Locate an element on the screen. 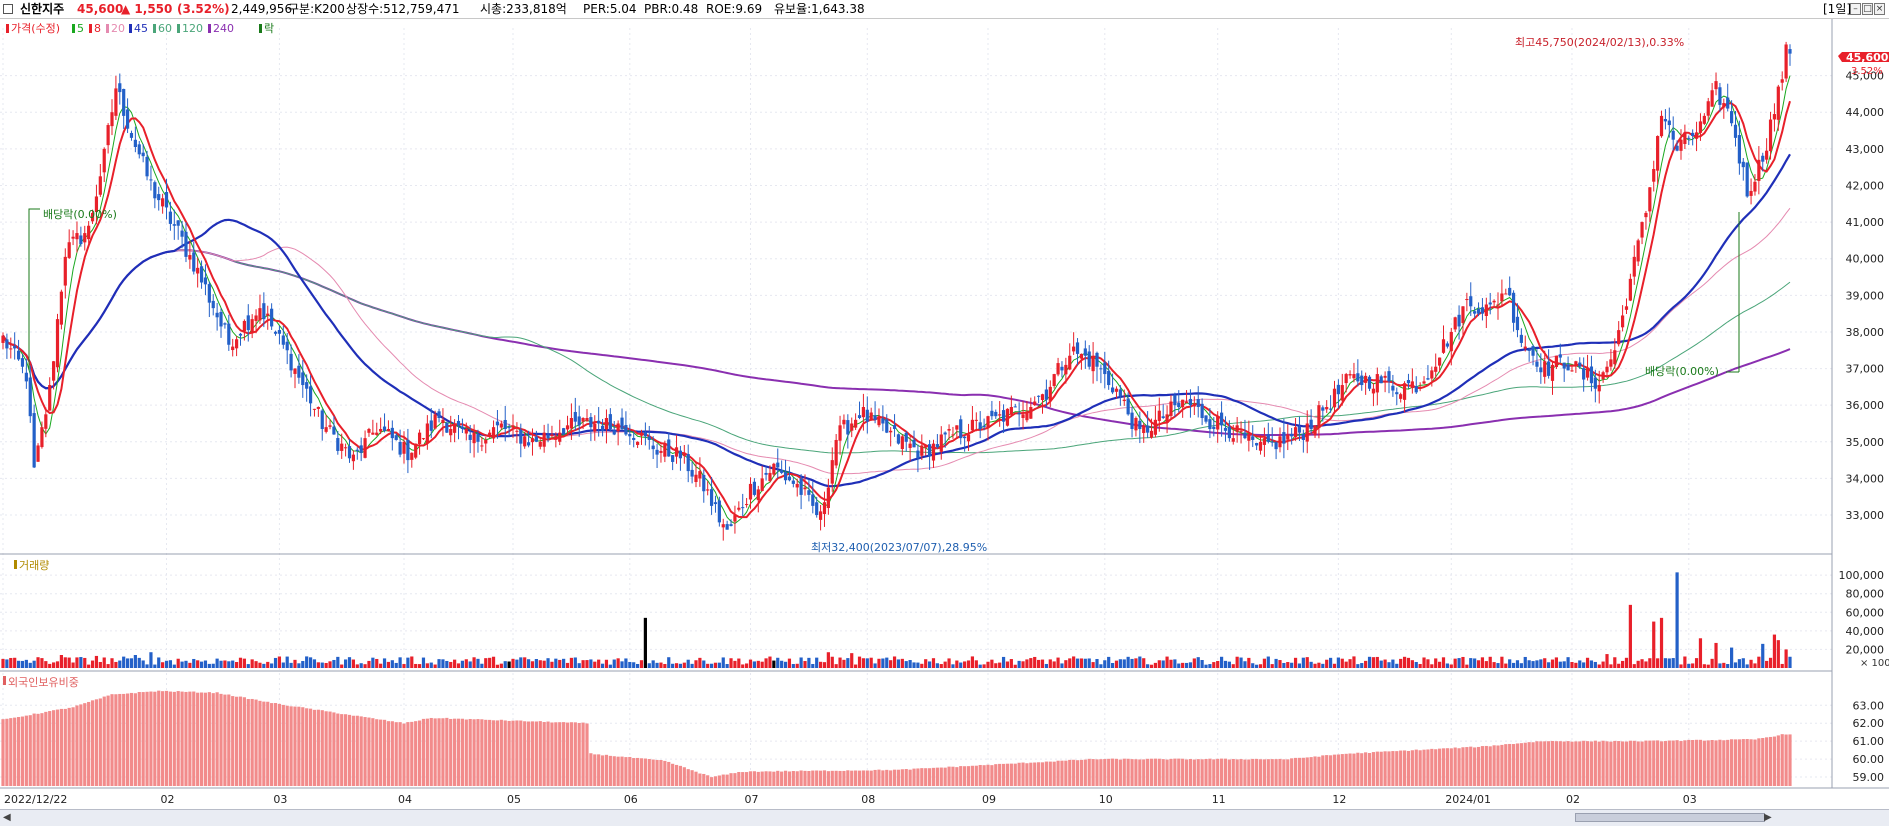 The height and width of the screenshot is (826, 1889). scrollbar-thumb is located at coordinates (1670, 817).